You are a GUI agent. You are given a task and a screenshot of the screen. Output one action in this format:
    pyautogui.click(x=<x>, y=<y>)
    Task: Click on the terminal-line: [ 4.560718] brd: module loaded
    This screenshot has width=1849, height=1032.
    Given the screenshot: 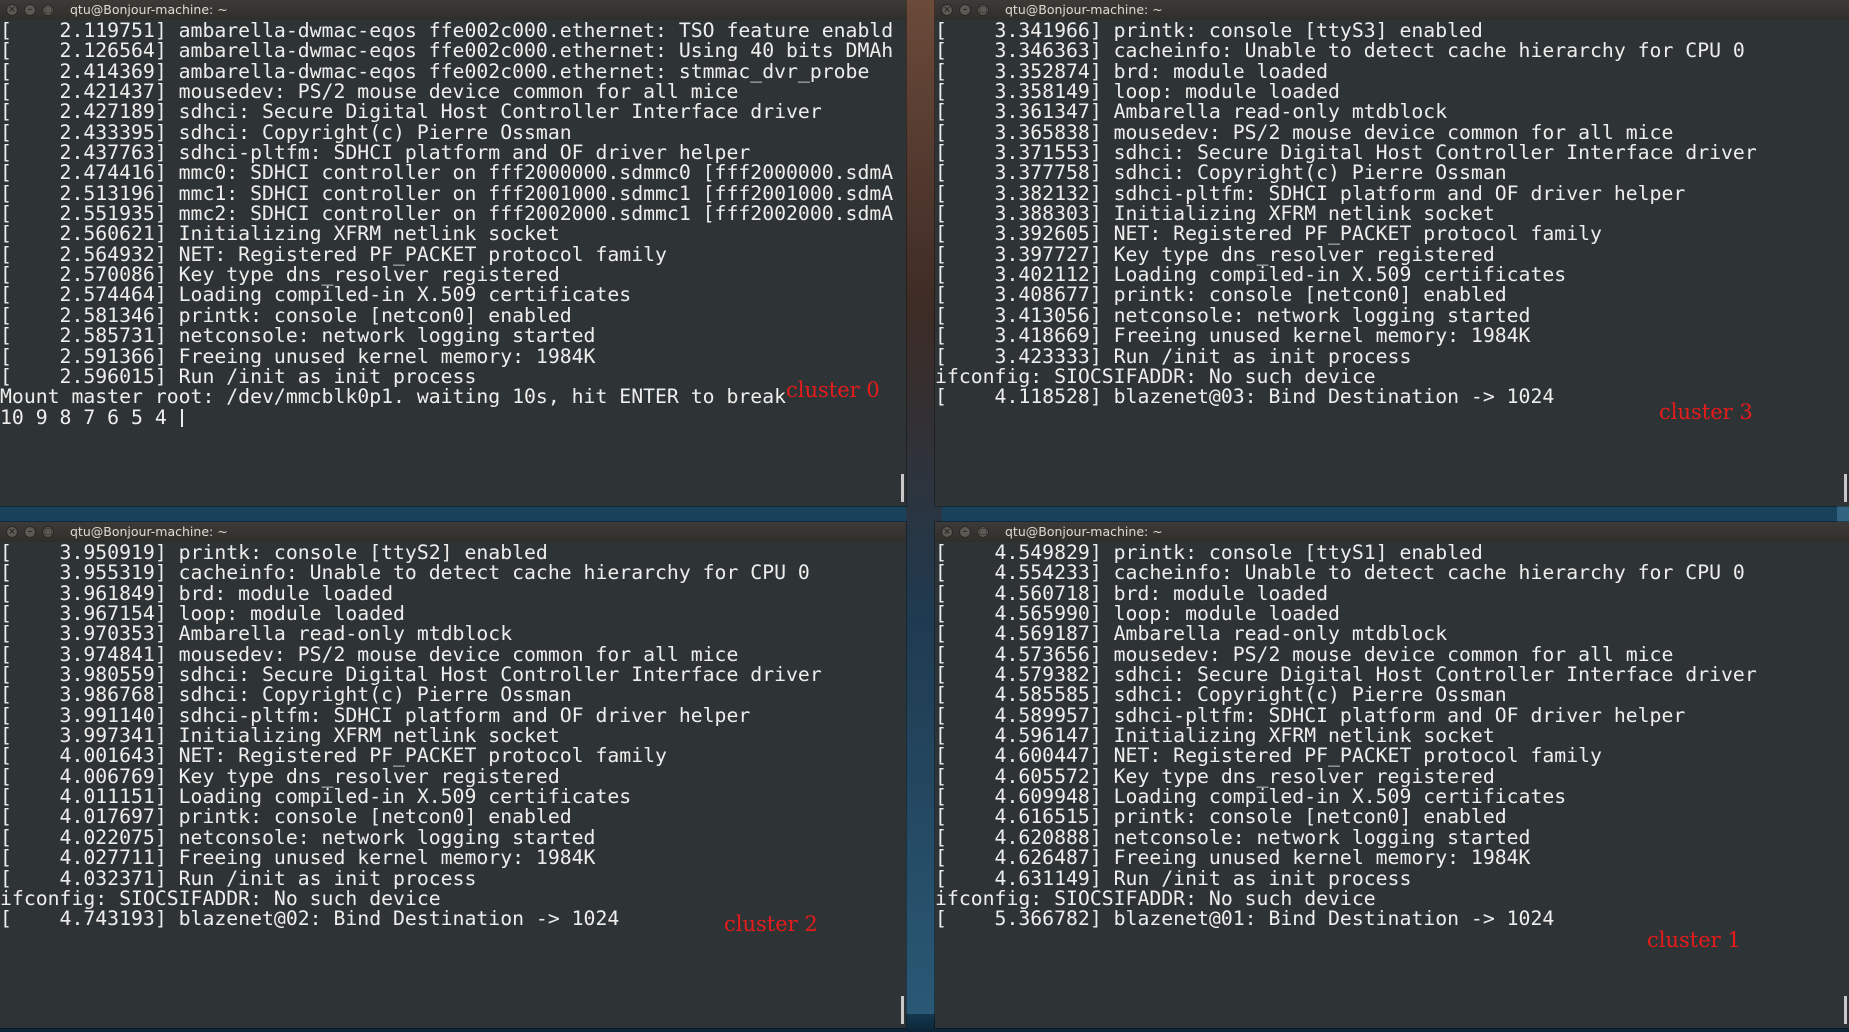 What is the action you would take?
    pyautogui.click(x=1132, y=593)
    